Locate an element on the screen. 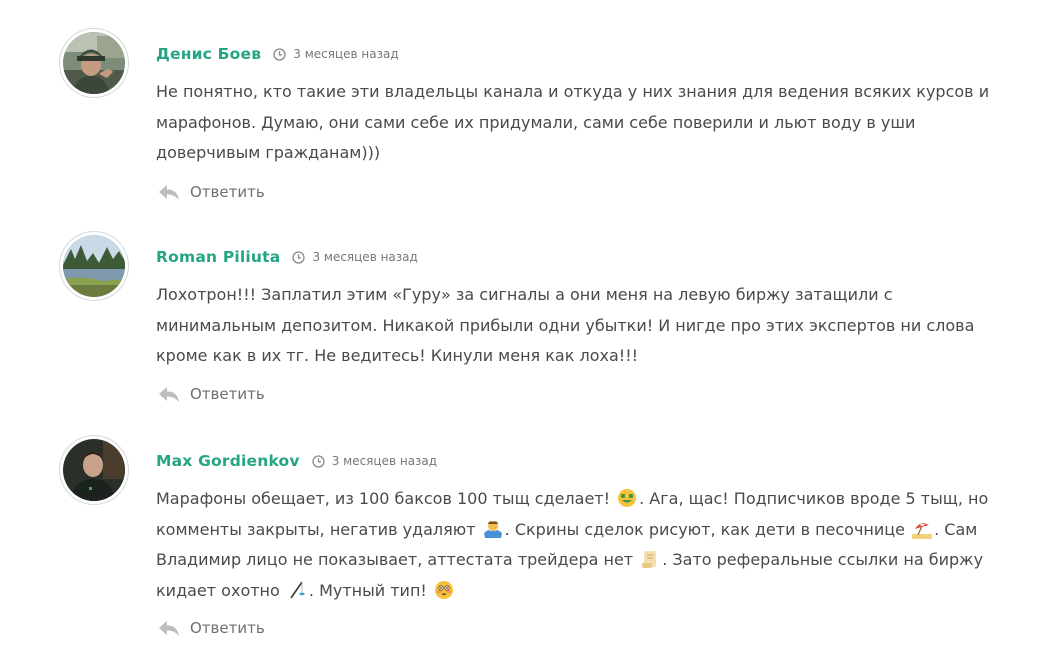  text-part: . Мутный тип! is located at coordinates (370, 590).